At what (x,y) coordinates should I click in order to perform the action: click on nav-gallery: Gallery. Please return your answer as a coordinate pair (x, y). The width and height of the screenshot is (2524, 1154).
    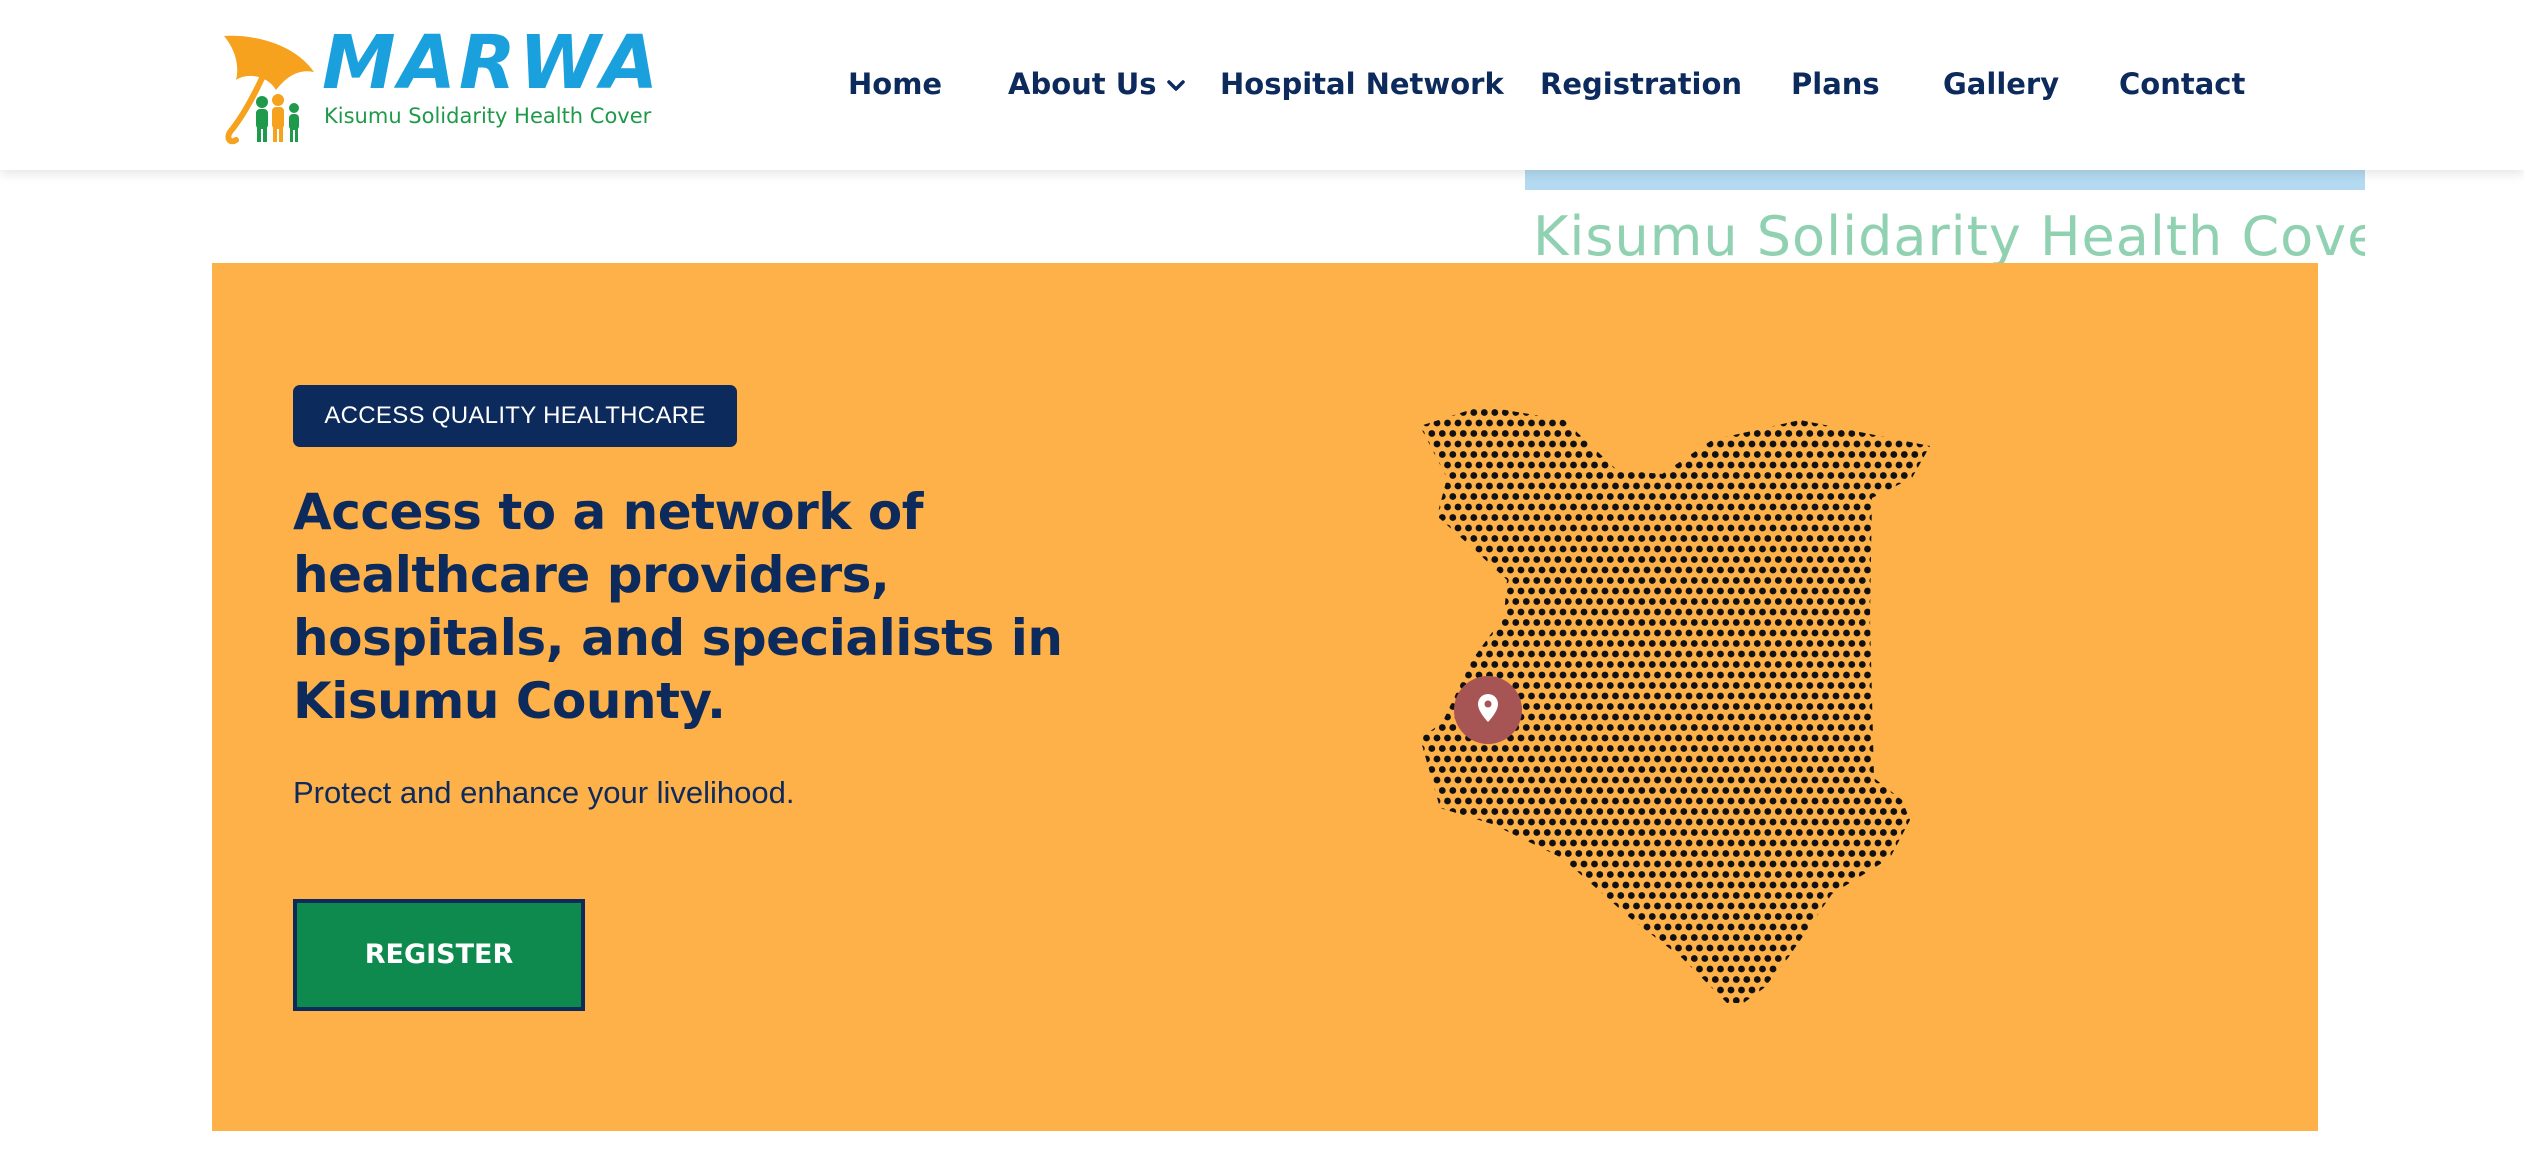
    Looking at the image, I should click on (2001, 84).